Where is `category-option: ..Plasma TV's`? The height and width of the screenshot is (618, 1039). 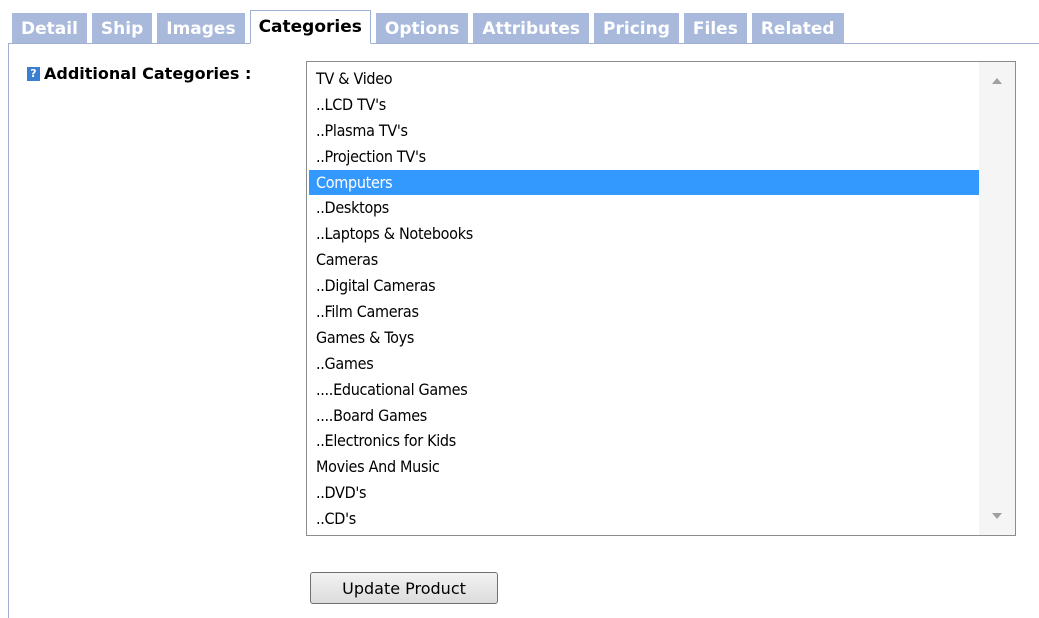 category-option: ..Plasma TV's is located at coordinates (644, 131).